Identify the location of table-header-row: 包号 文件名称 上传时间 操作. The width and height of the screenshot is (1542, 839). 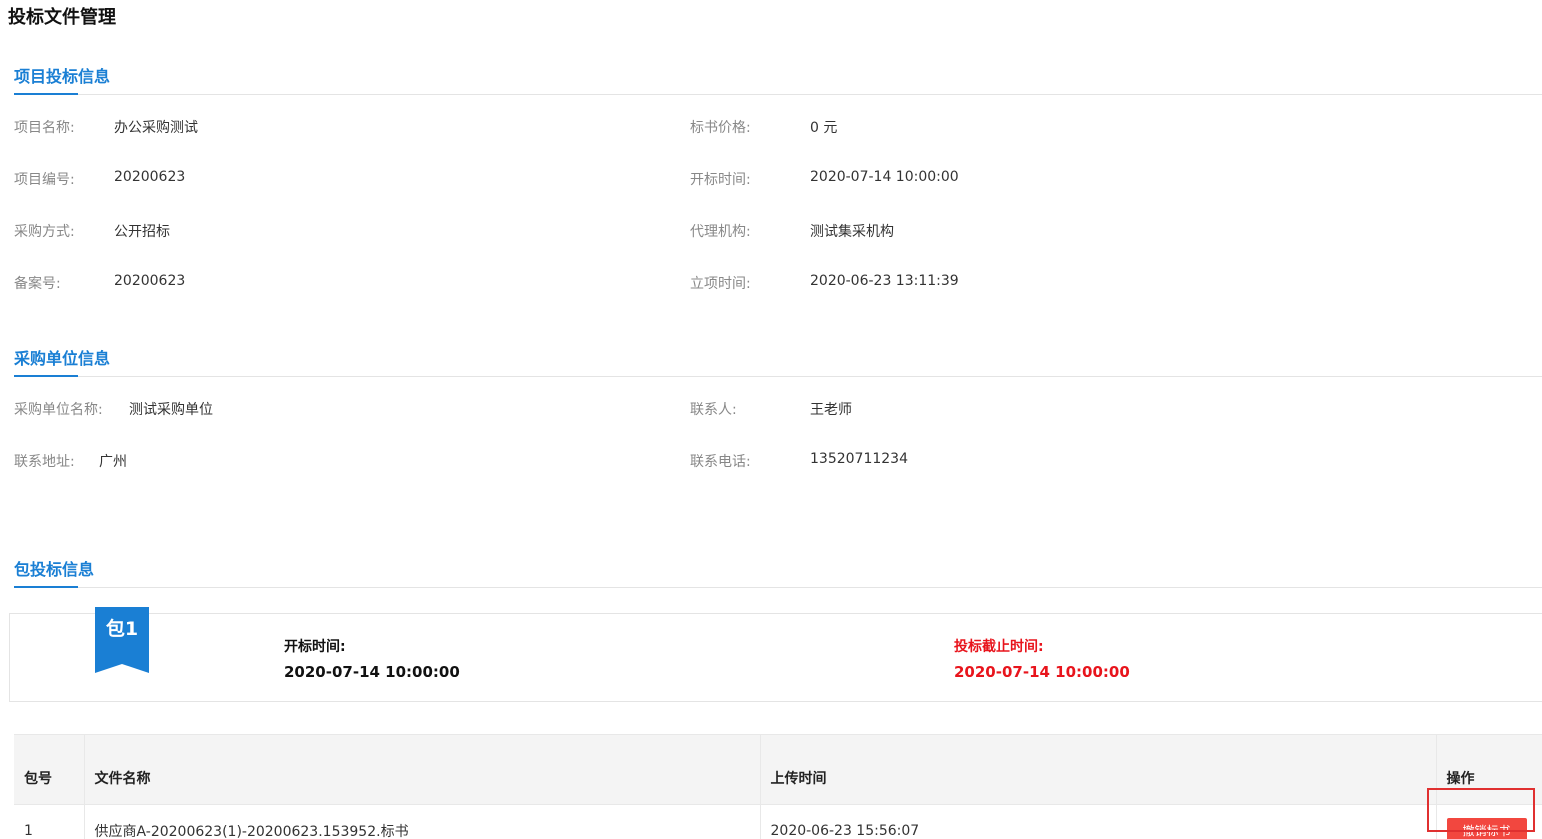
(778, 769).